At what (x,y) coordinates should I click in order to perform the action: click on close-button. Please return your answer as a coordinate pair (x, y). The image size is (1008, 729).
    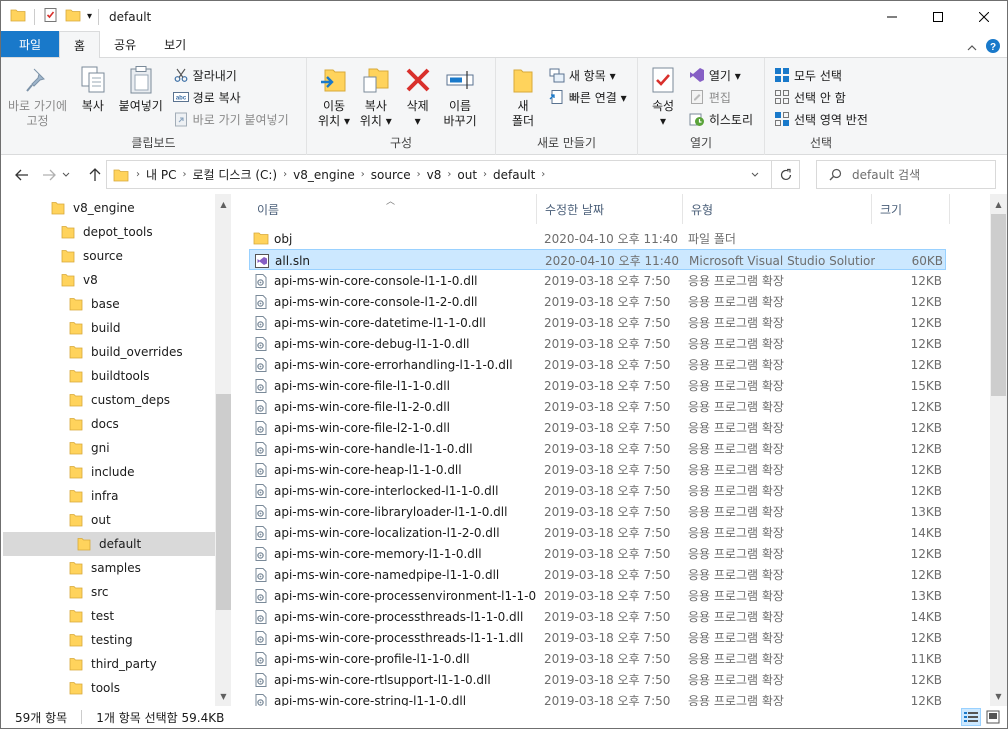
    Looking at the image, I should click on (984, 16).